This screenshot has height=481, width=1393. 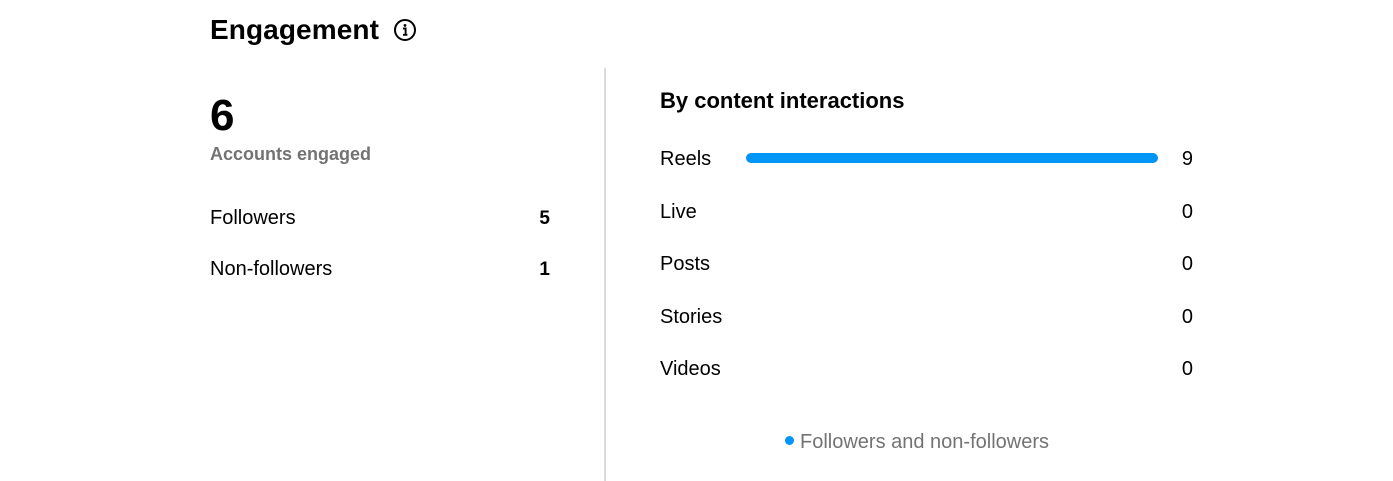 What do you see at coordinates (295, 29) in the screenshot?
I see `page-title: Engagement` at bounding box center [295, 29].